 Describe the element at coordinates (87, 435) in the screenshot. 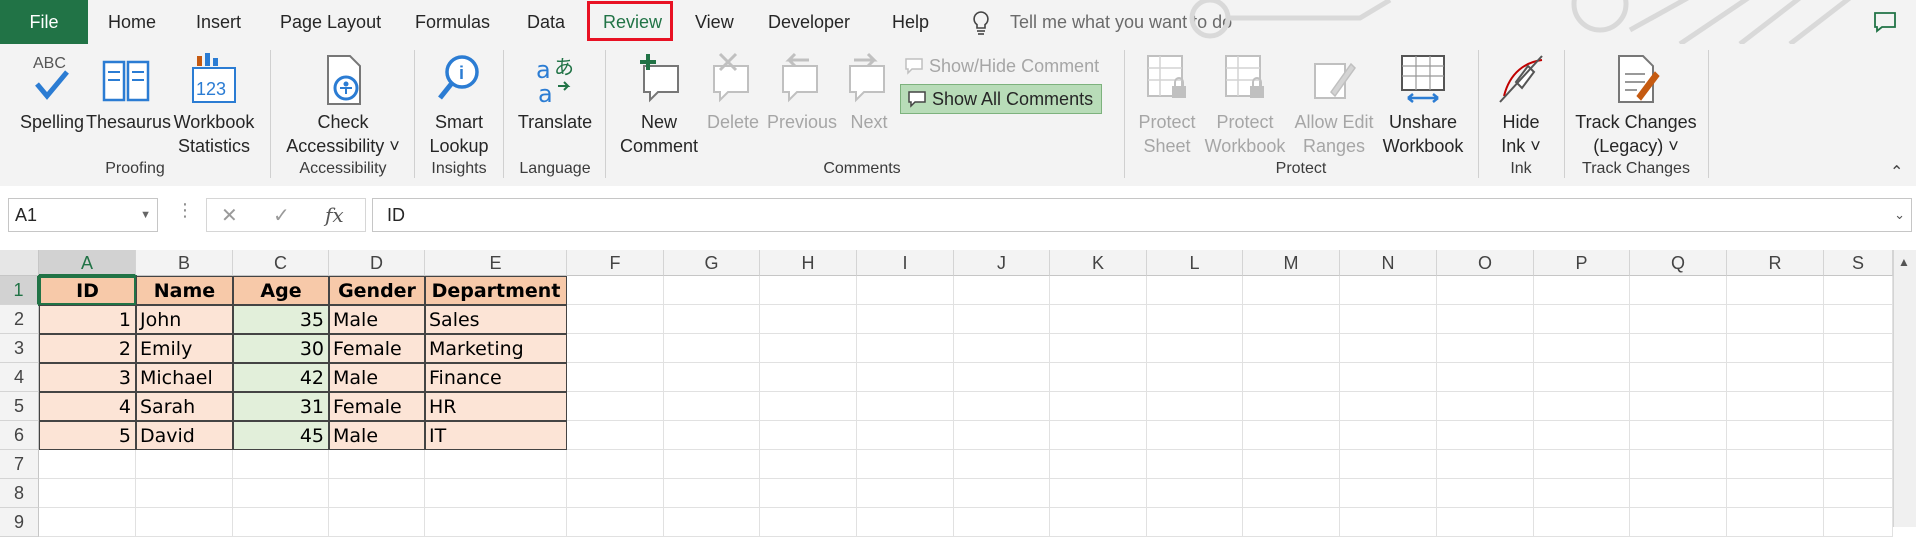

I see `table-cell: 5` at that location.